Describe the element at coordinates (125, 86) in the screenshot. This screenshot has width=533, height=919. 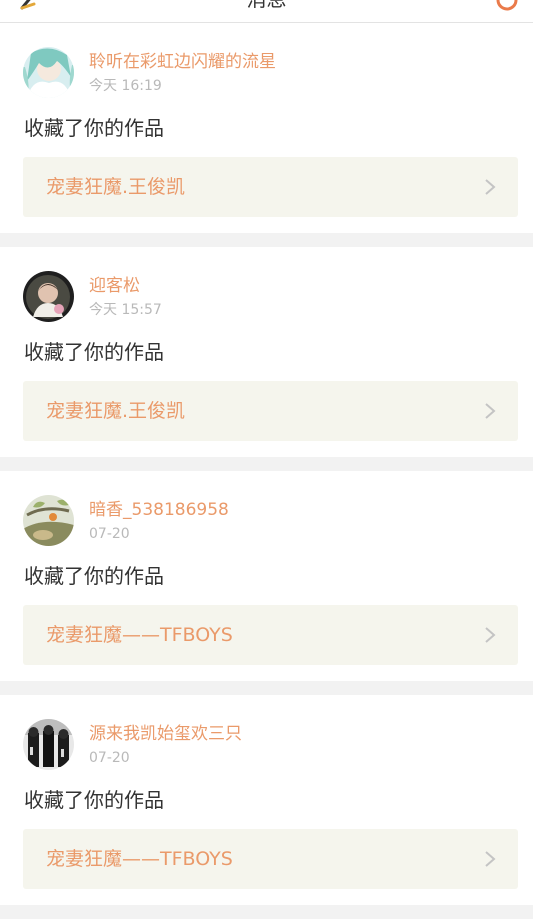
I see `timestamp: 今天 16:19` at that location.